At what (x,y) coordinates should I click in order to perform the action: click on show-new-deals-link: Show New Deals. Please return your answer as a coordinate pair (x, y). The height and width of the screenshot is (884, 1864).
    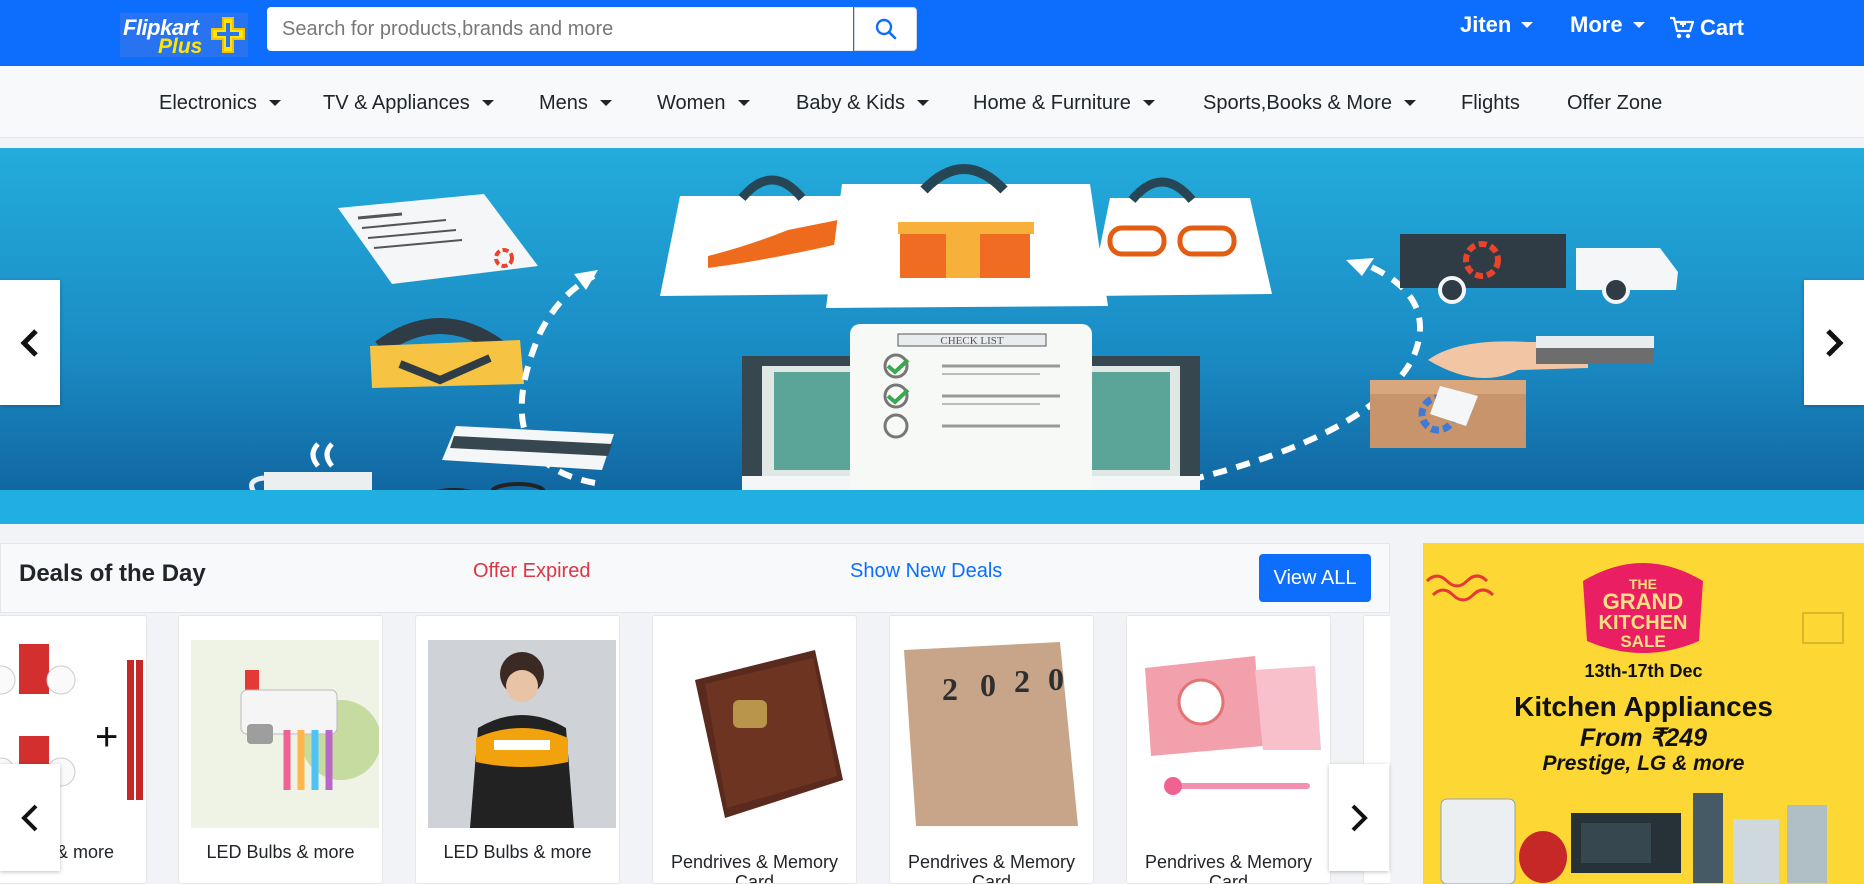
    Looking at the image, I should click on (926, 571).